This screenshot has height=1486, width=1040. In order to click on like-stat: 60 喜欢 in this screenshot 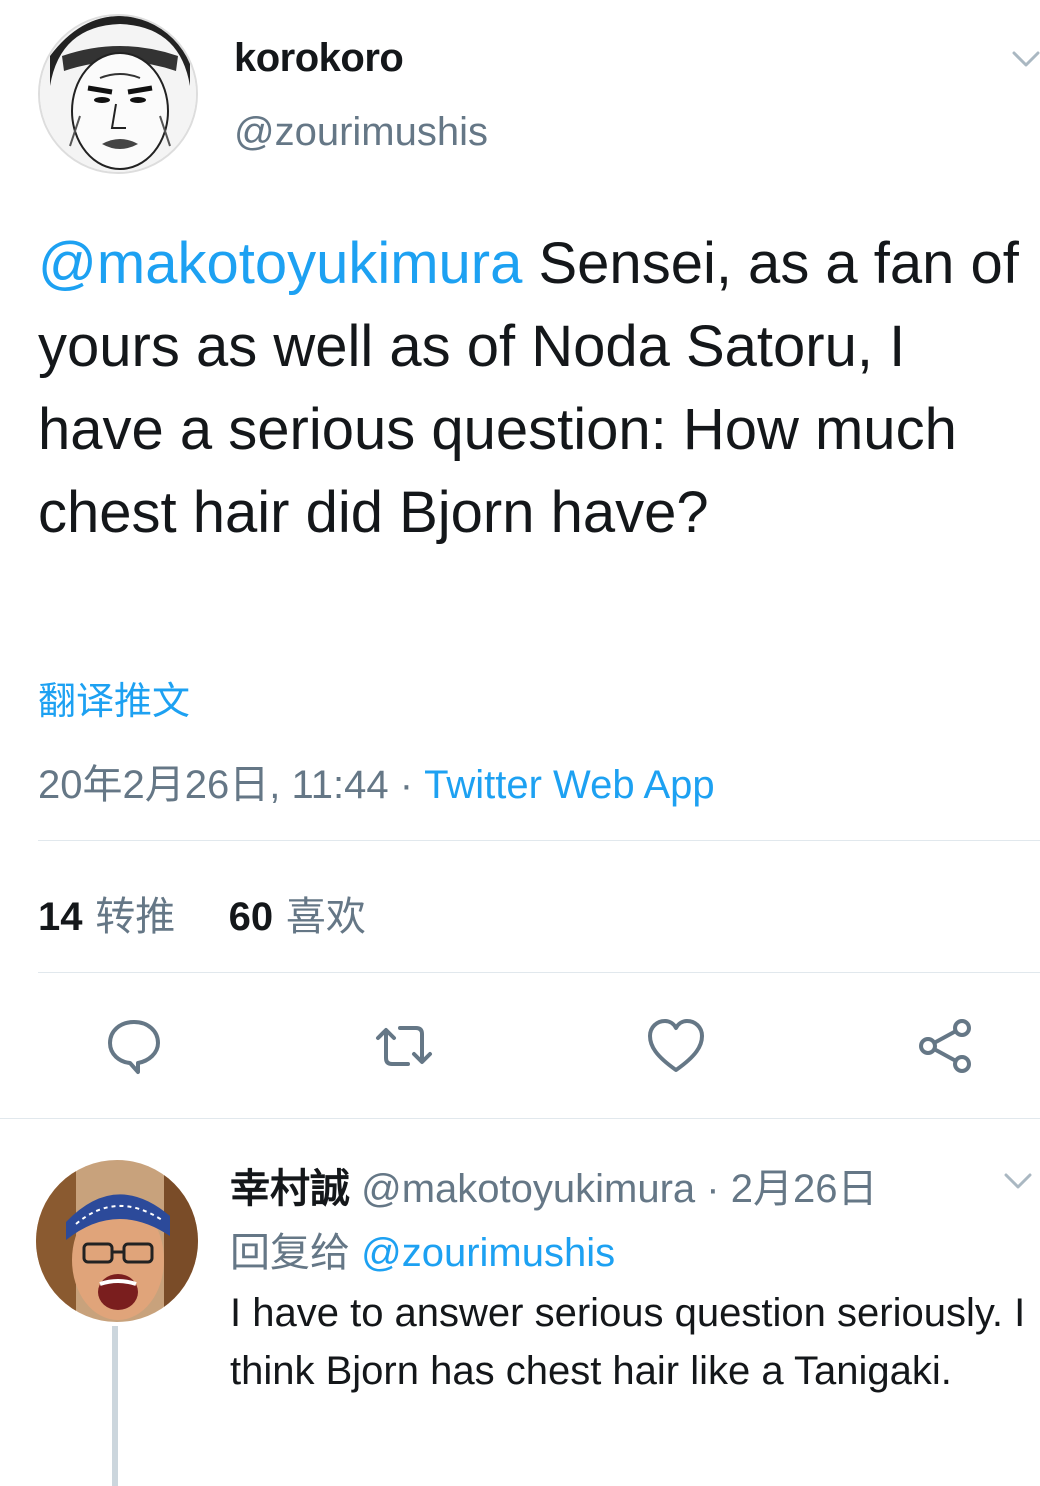, I will do `click(297, 917)`.